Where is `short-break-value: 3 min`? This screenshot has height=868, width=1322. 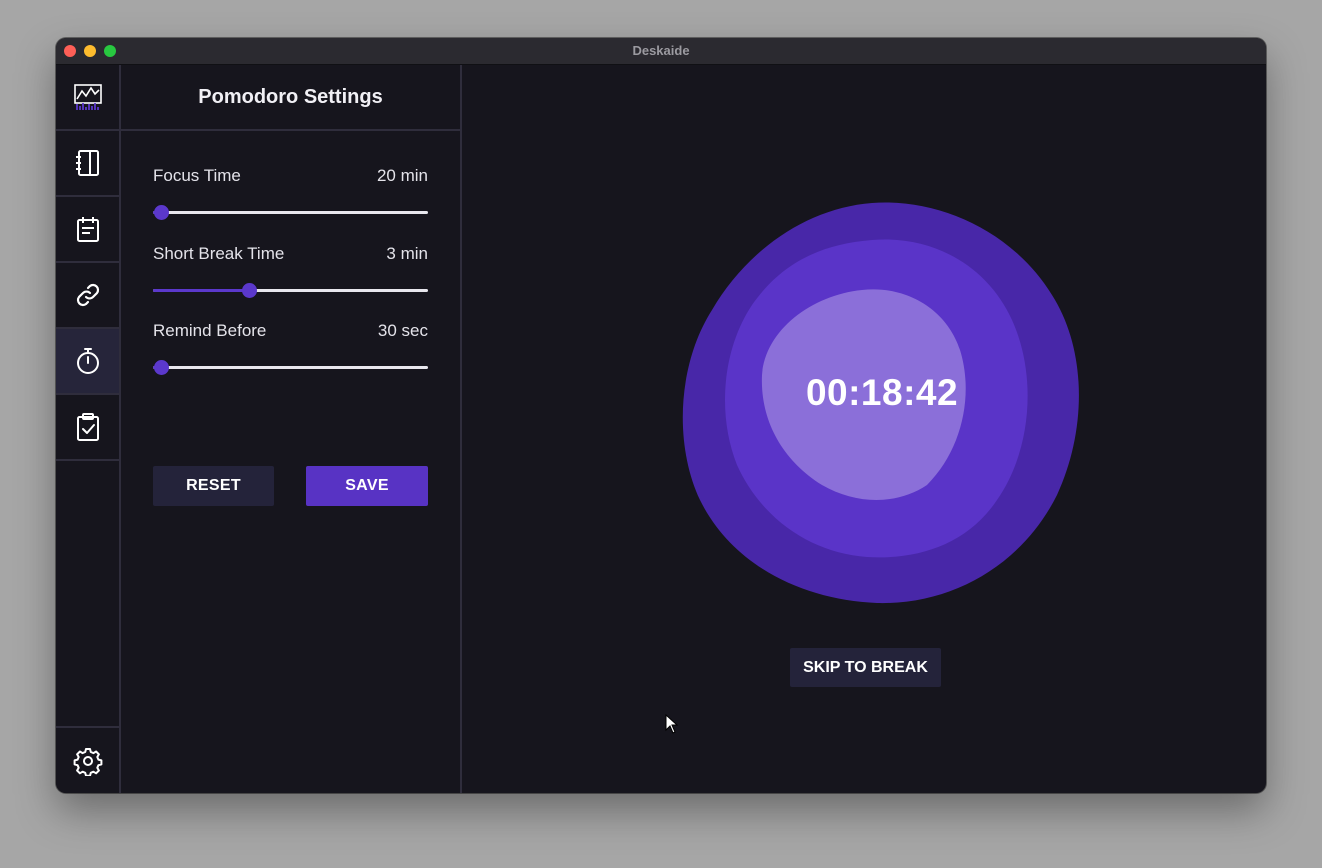 short-break-value: 3 min is located at coordinates (407, 253).